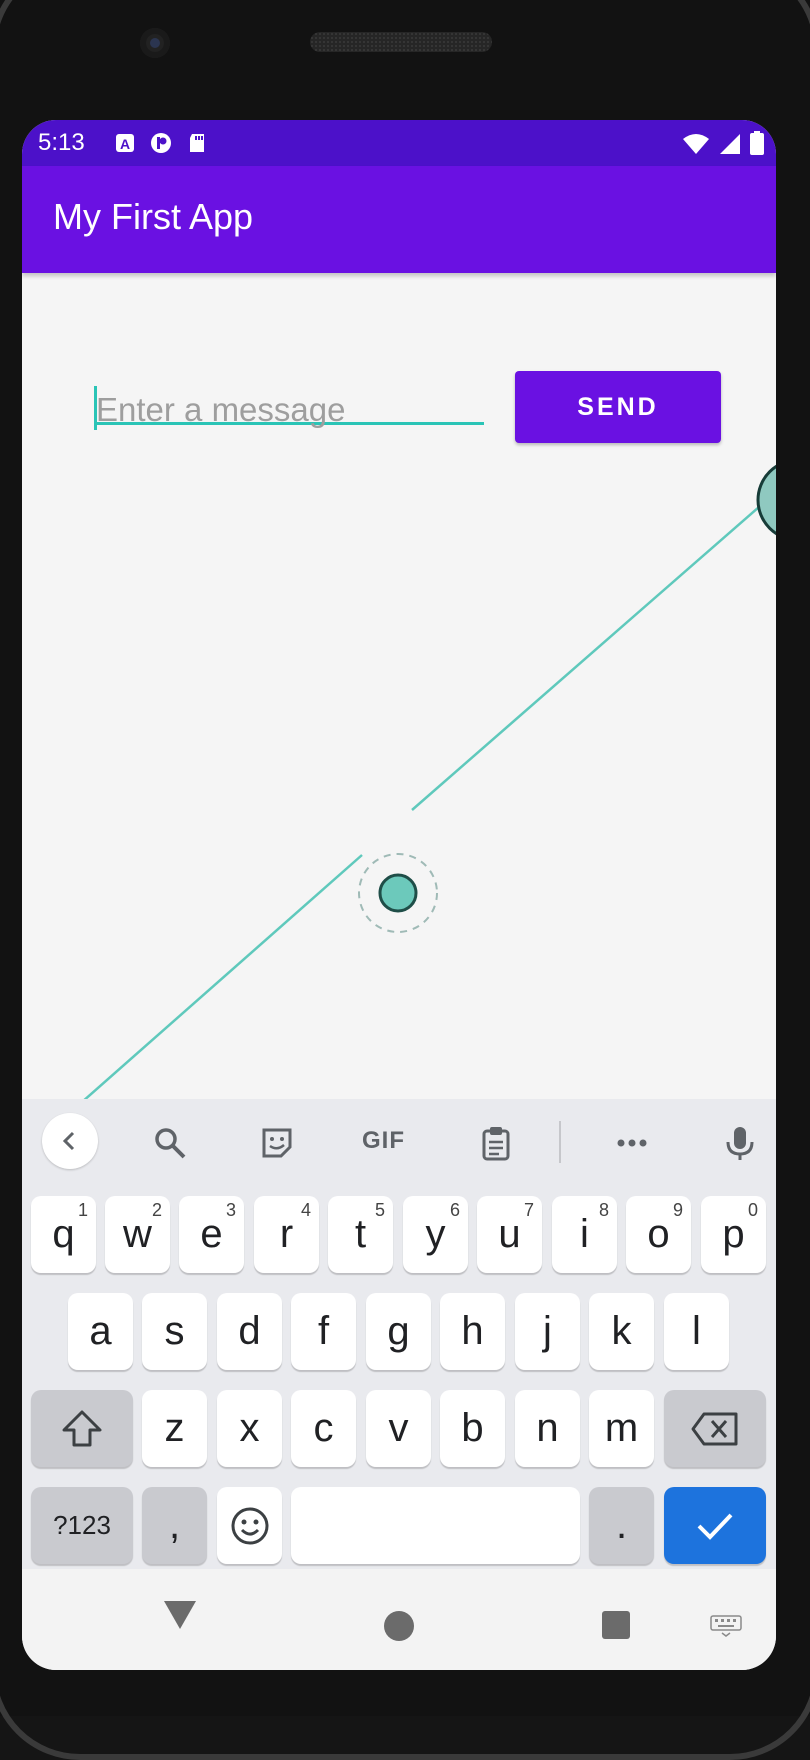 The width and height of the screenshot is (810, 1760). I want to click on key-i: i8, so click(584, 1234).